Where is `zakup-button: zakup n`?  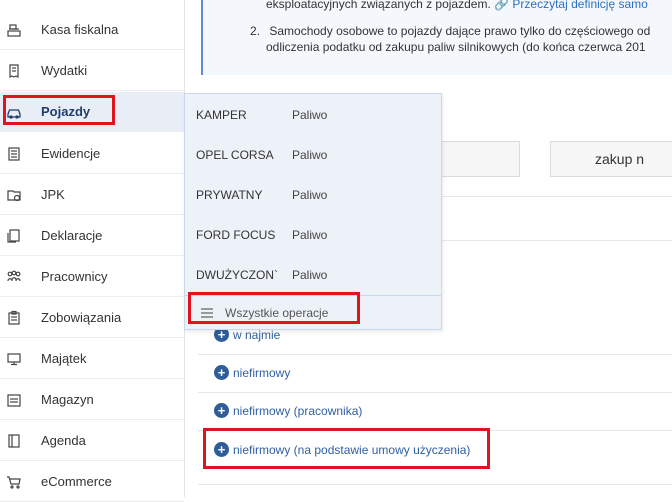 zakup-button: zakup n is located at coordinates (611, 159).